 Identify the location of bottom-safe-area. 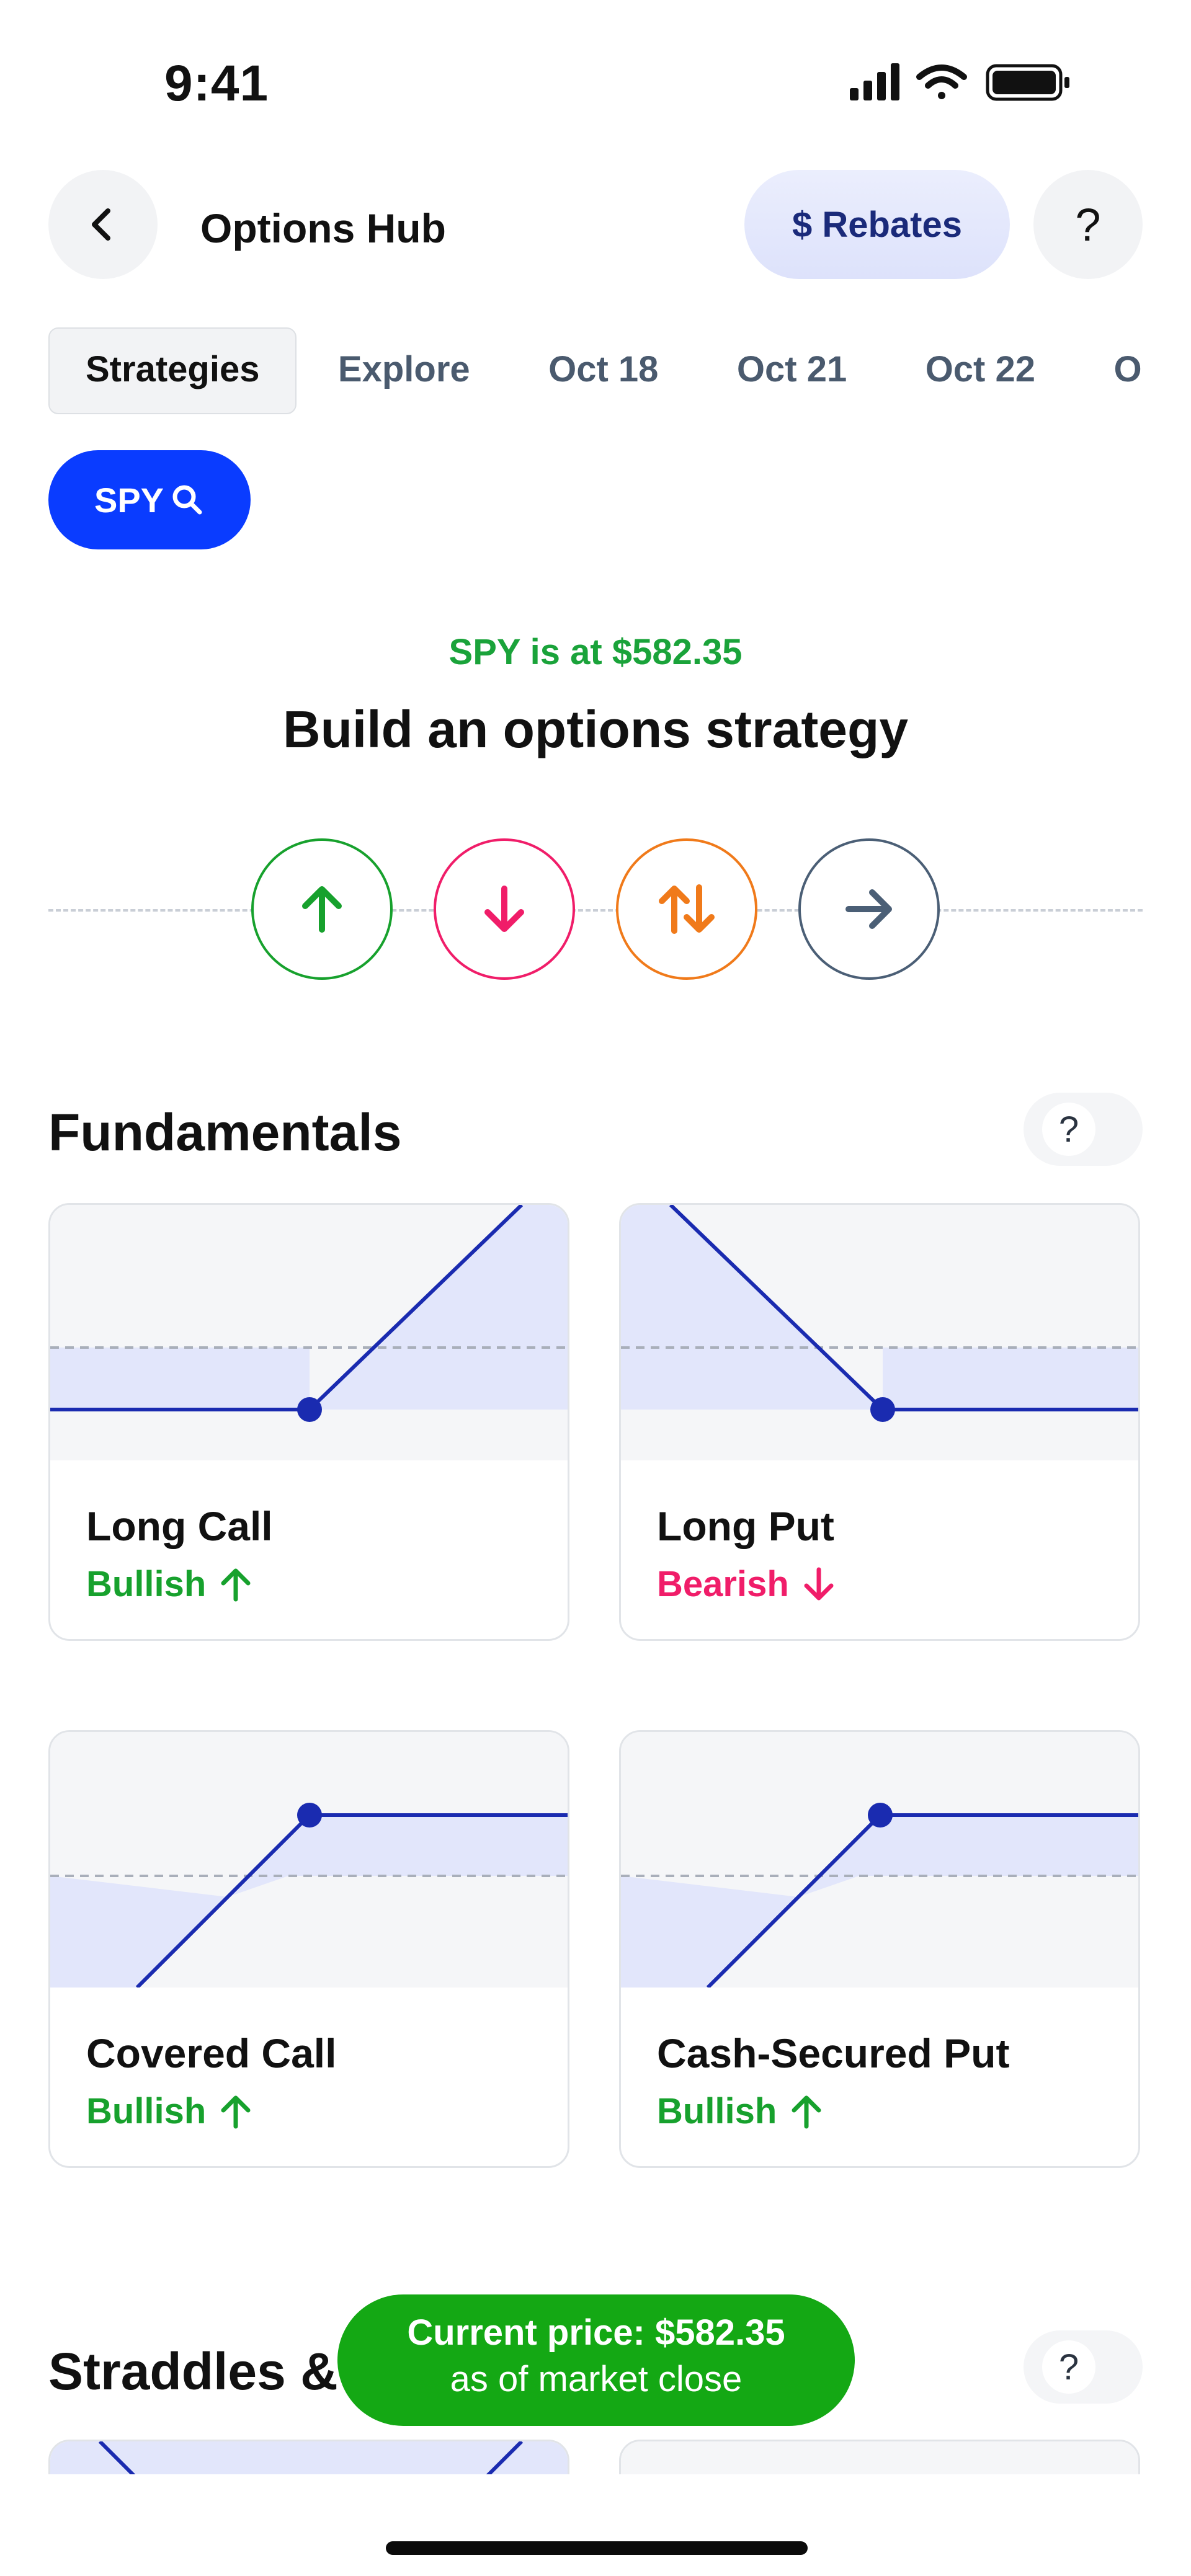
(595, 2525).